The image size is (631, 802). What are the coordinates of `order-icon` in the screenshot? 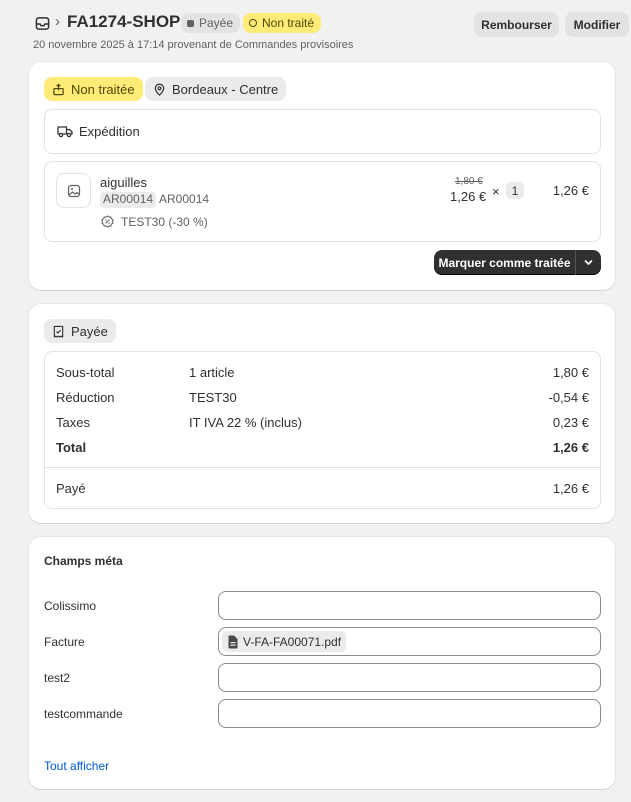 It's located at (42, 23).